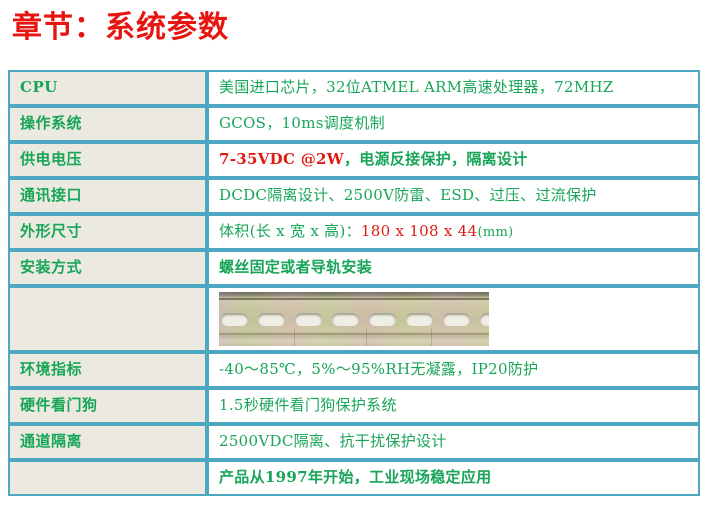 This screenshot has width=709, height=512. I want to click on row-label-mounting: 安装方式, so click(107, 268).